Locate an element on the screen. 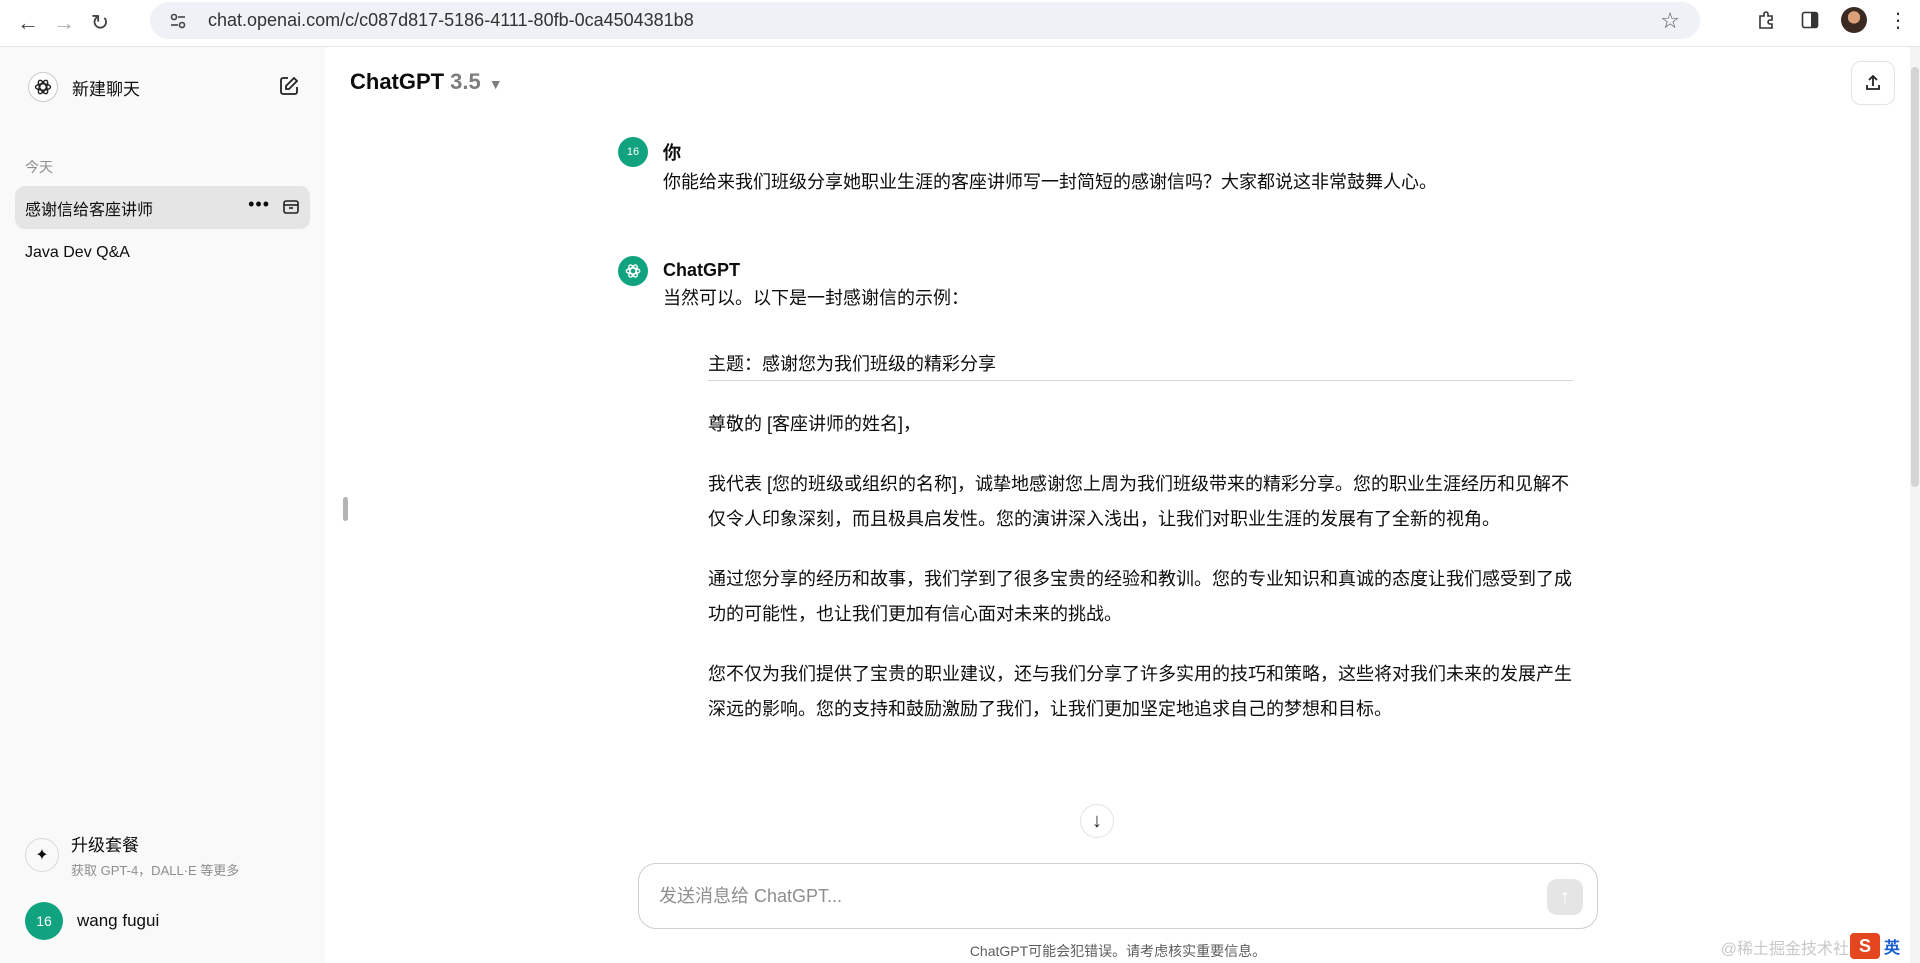 Image resolution: width=1920 pixels, height=963 pixels. letter-paragraph: 主题：感谢您为我们班级的精彩分享 is located at coordinates (852, 364).